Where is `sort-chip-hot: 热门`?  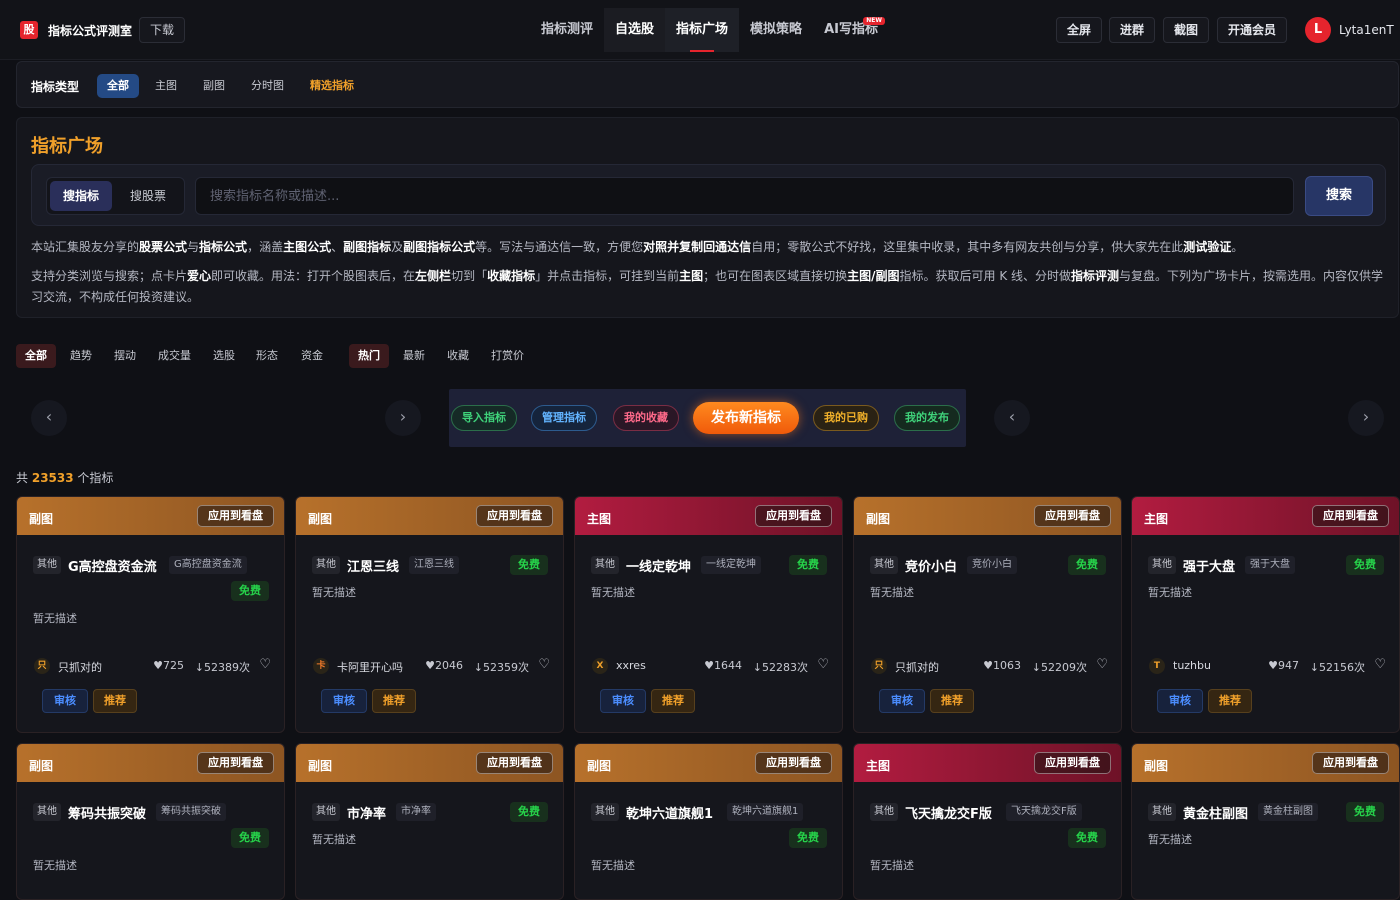
sort-chip-hot: 热门 is located at coordinates (369, 356).